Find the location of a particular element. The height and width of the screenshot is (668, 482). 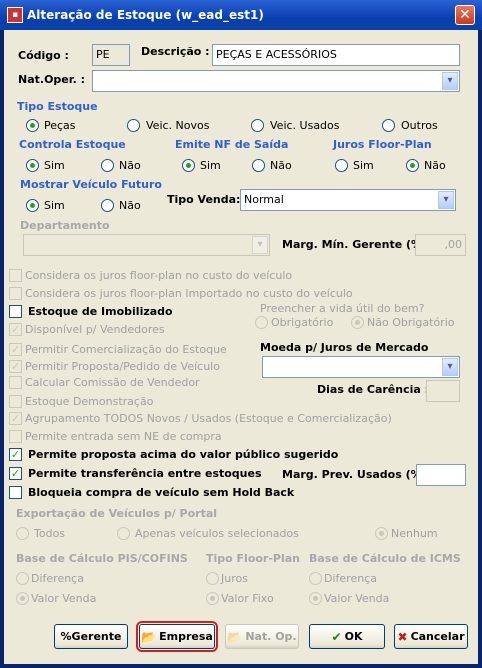

chk-estoque-imobilizado-label: Estoque de Imobilizado is located at coordinates (100, 311).